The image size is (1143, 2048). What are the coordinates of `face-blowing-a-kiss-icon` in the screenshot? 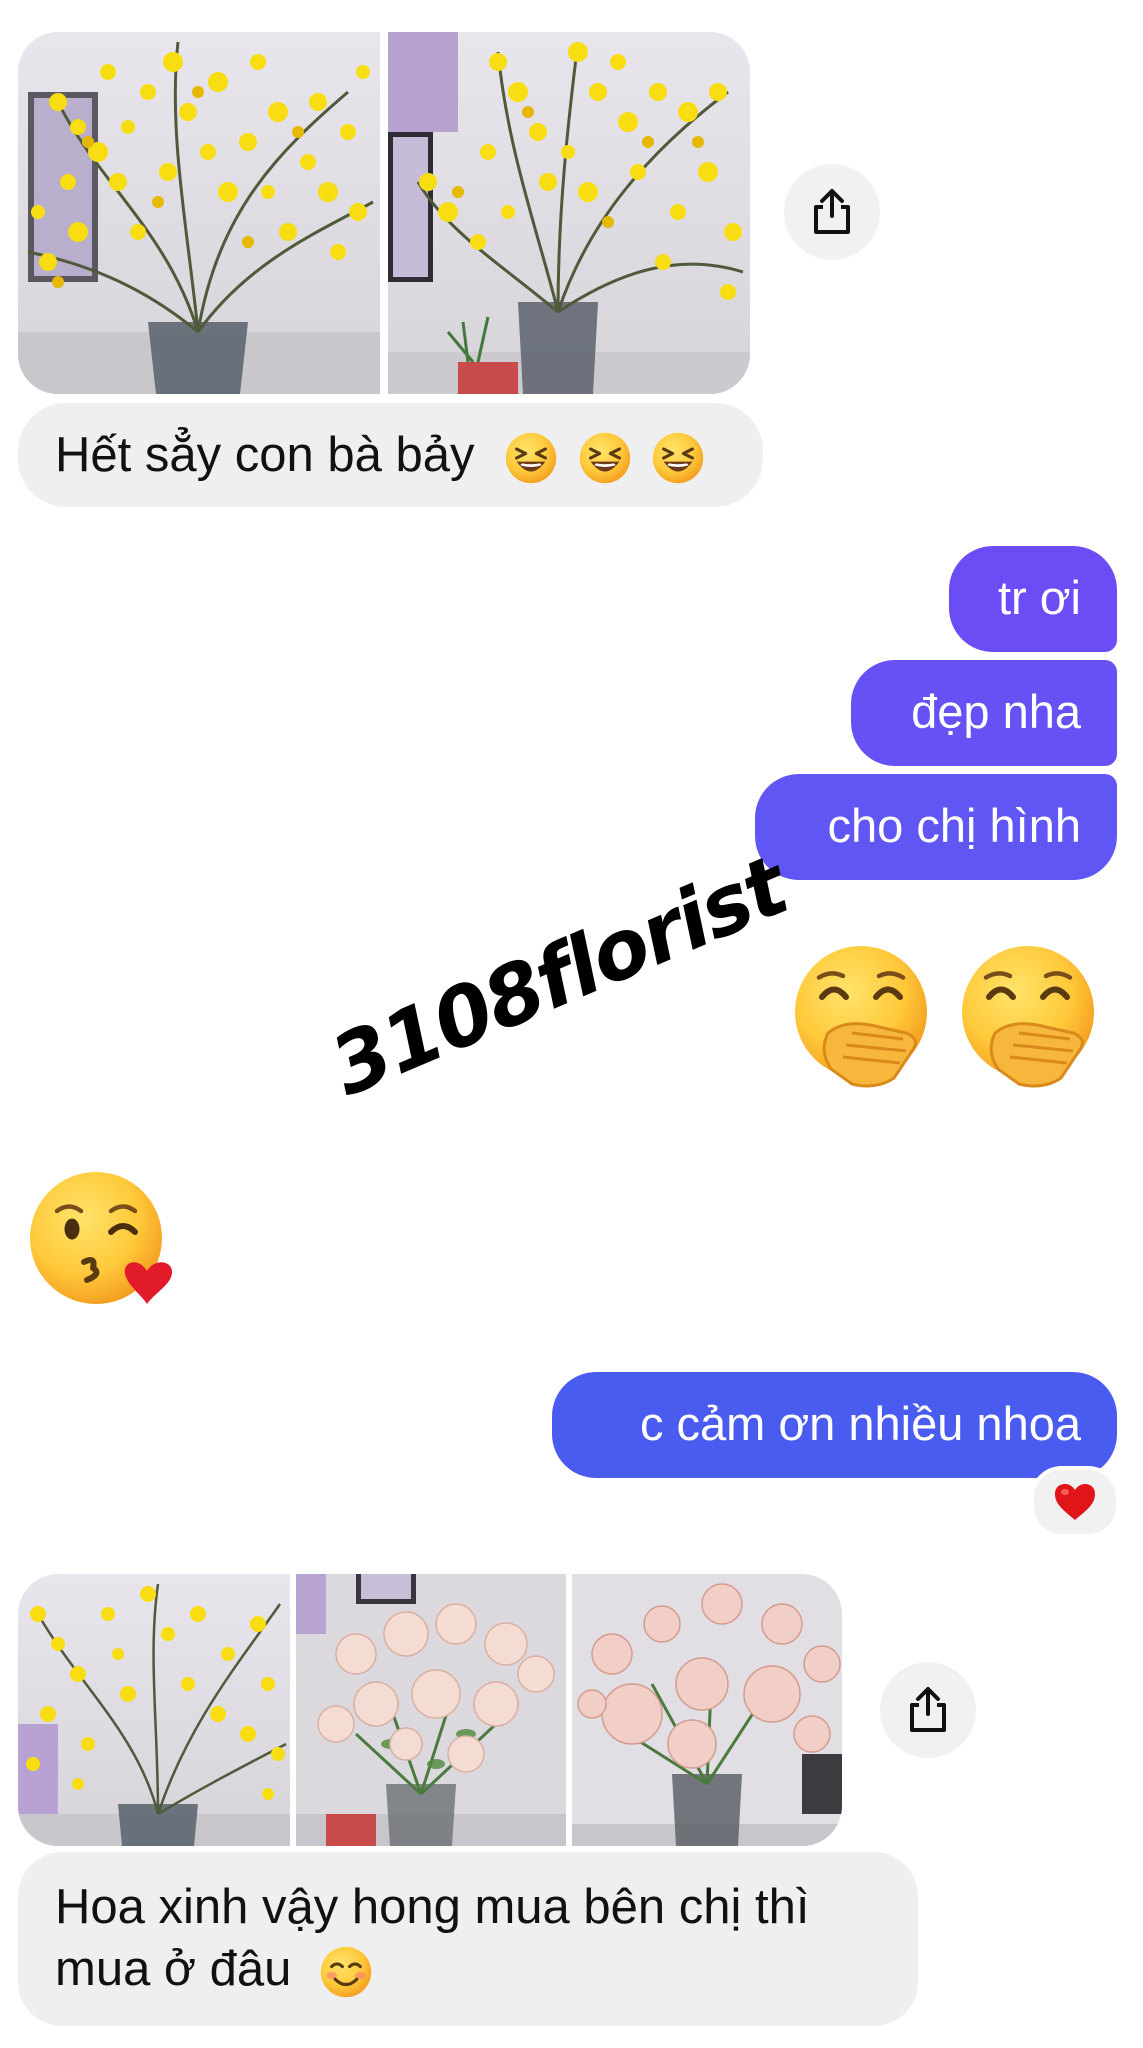 It's located at (101, 1238).